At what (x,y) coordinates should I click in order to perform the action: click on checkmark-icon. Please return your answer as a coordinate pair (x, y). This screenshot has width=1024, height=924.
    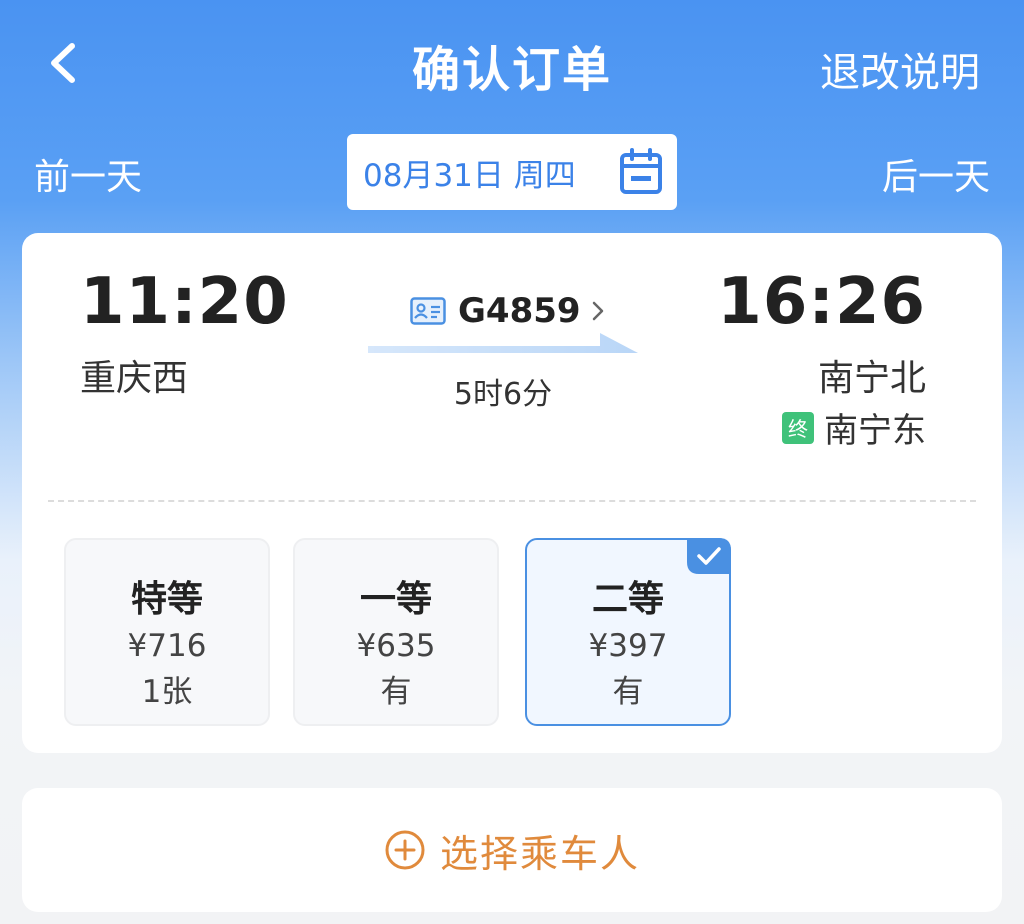
    Looking at the image, I should click on (709, 556).